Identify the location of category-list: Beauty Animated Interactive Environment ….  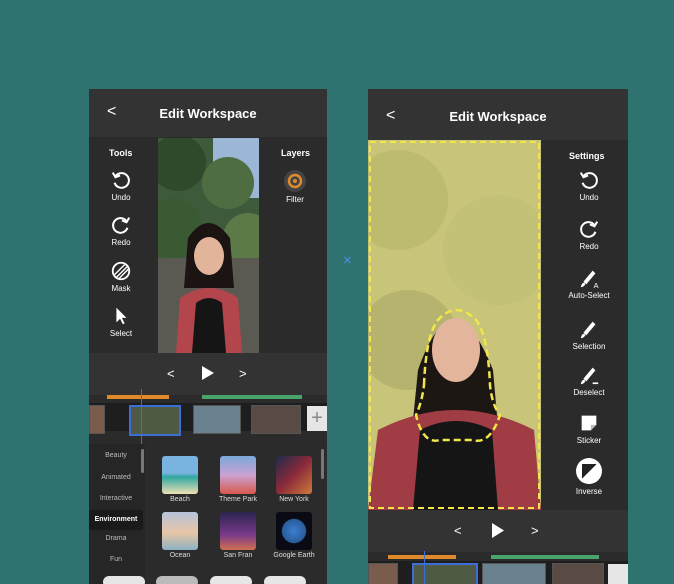
(117, 514).